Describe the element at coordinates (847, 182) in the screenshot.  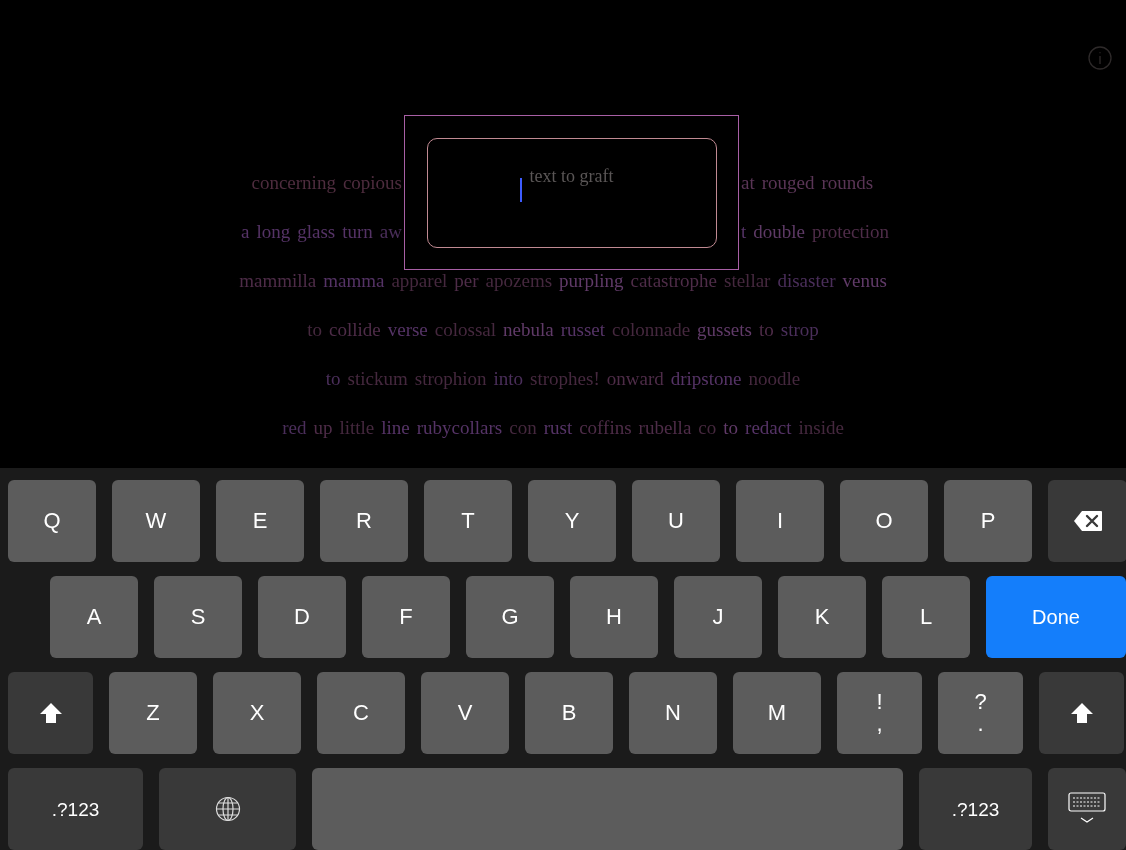
I see `poem-word: rounds` at that location.